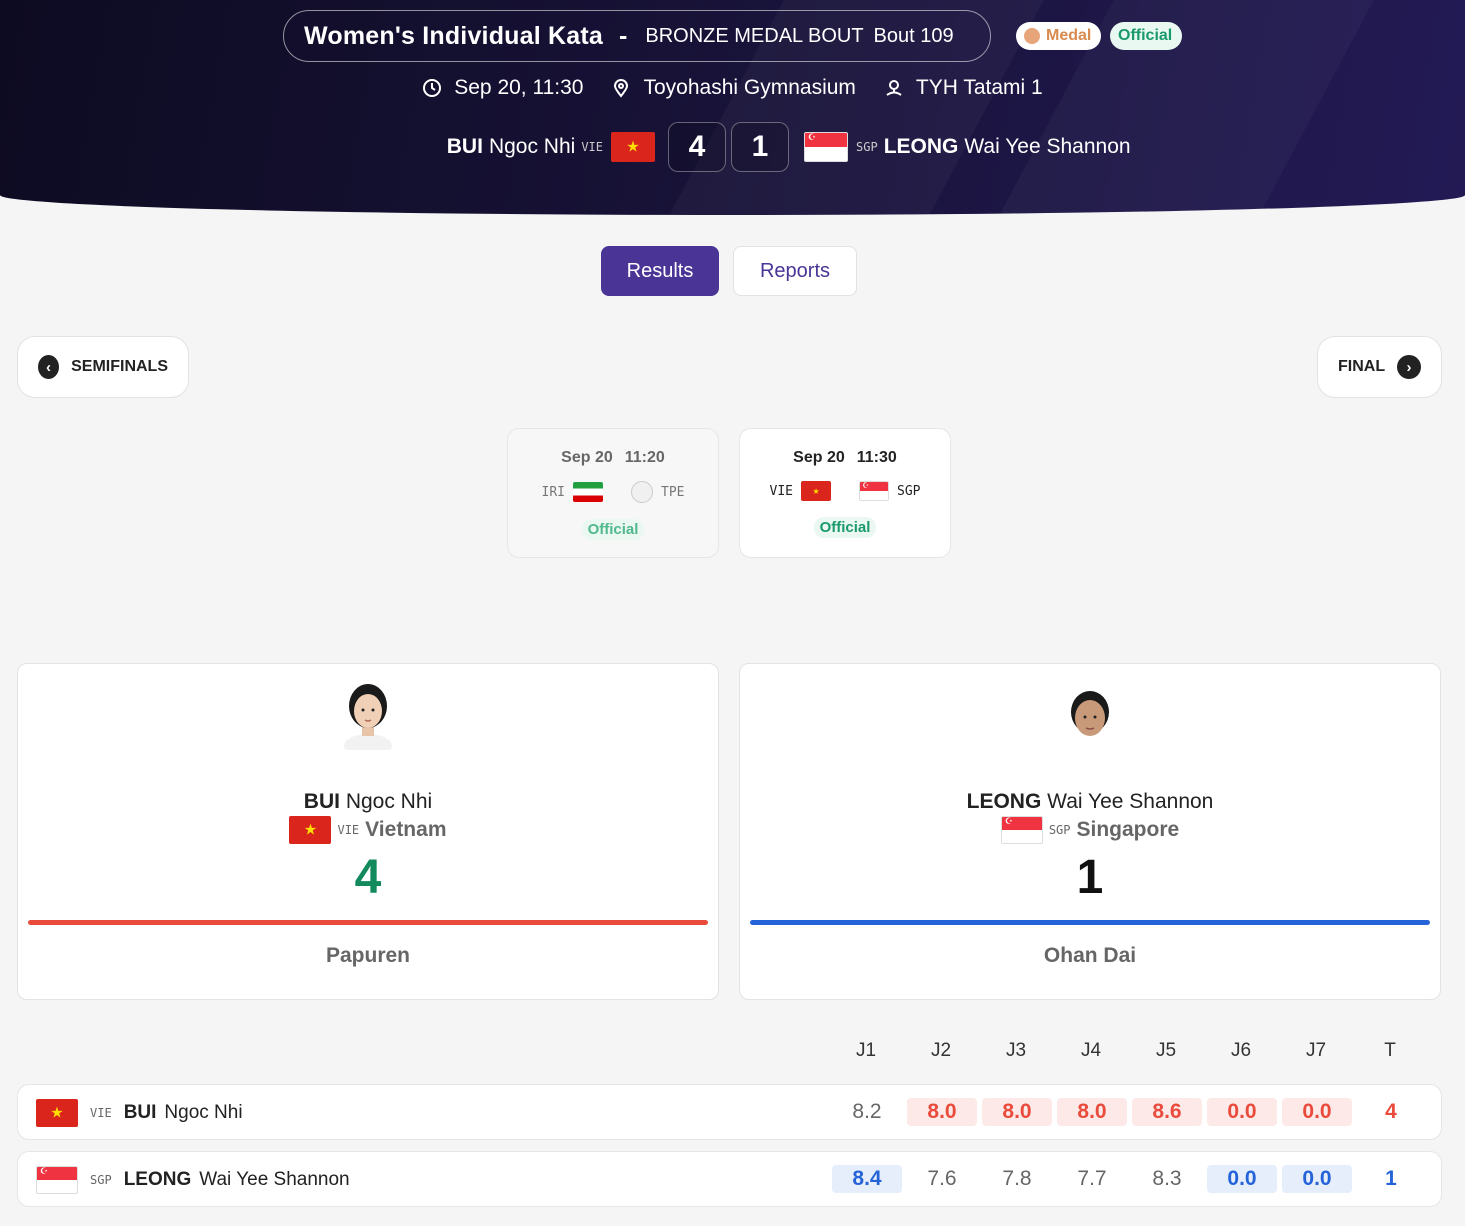 This screenshot has height=1226, width=1465. Describe the element at coordinates (101, 1180) in the screenshot. I see `row-noc: SGP` at that location.